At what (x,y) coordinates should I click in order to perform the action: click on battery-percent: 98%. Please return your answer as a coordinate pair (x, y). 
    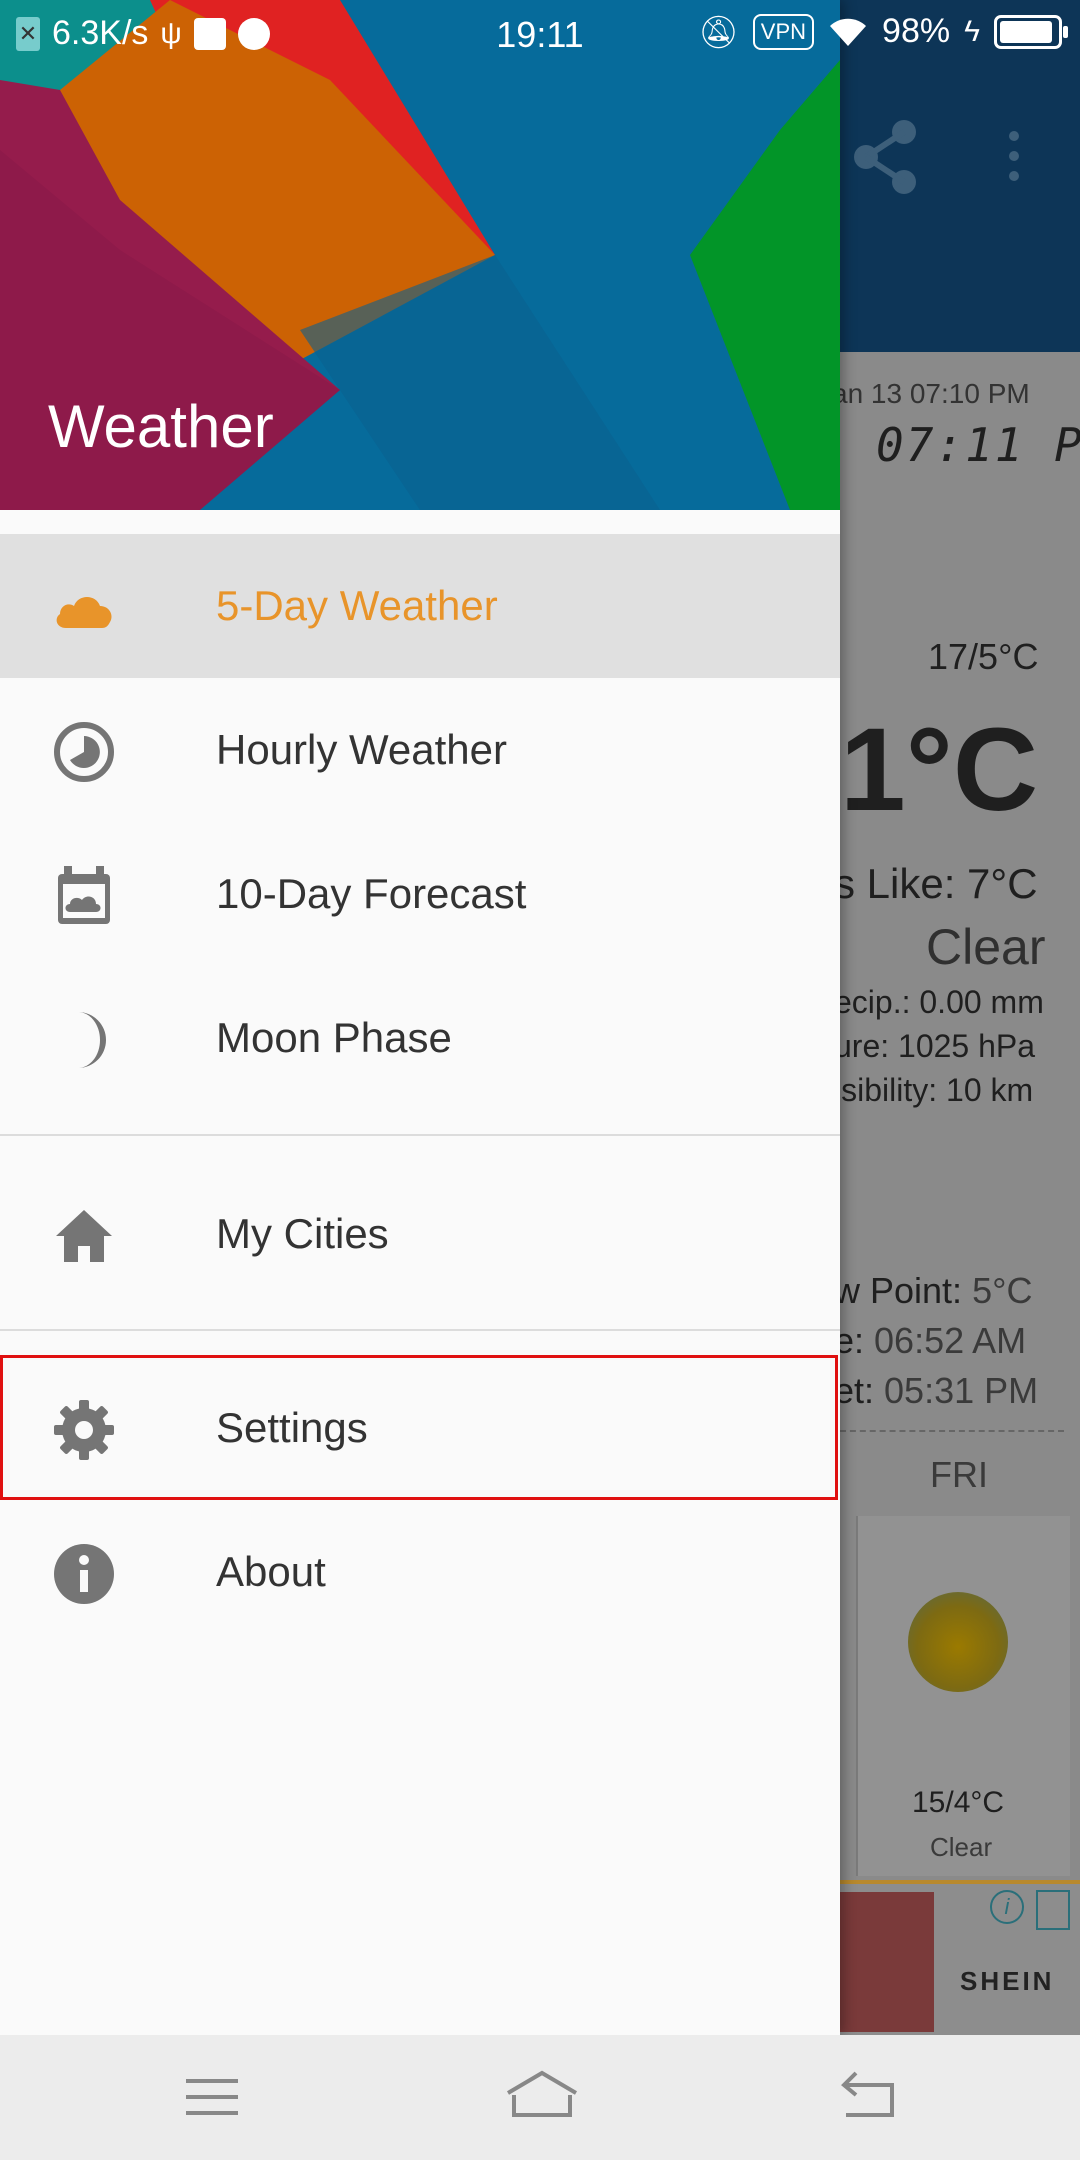
    Looking at the image, I should click on (916, 31).